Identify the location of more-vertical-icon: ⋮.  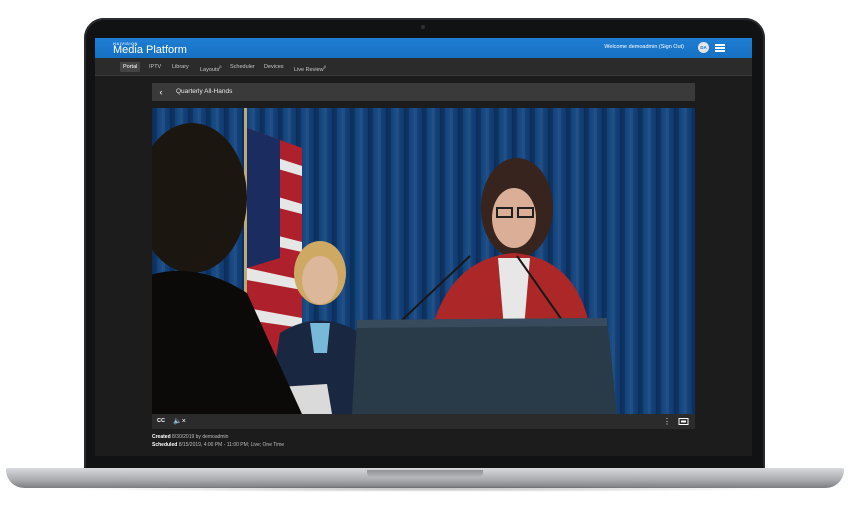
(667, 421).